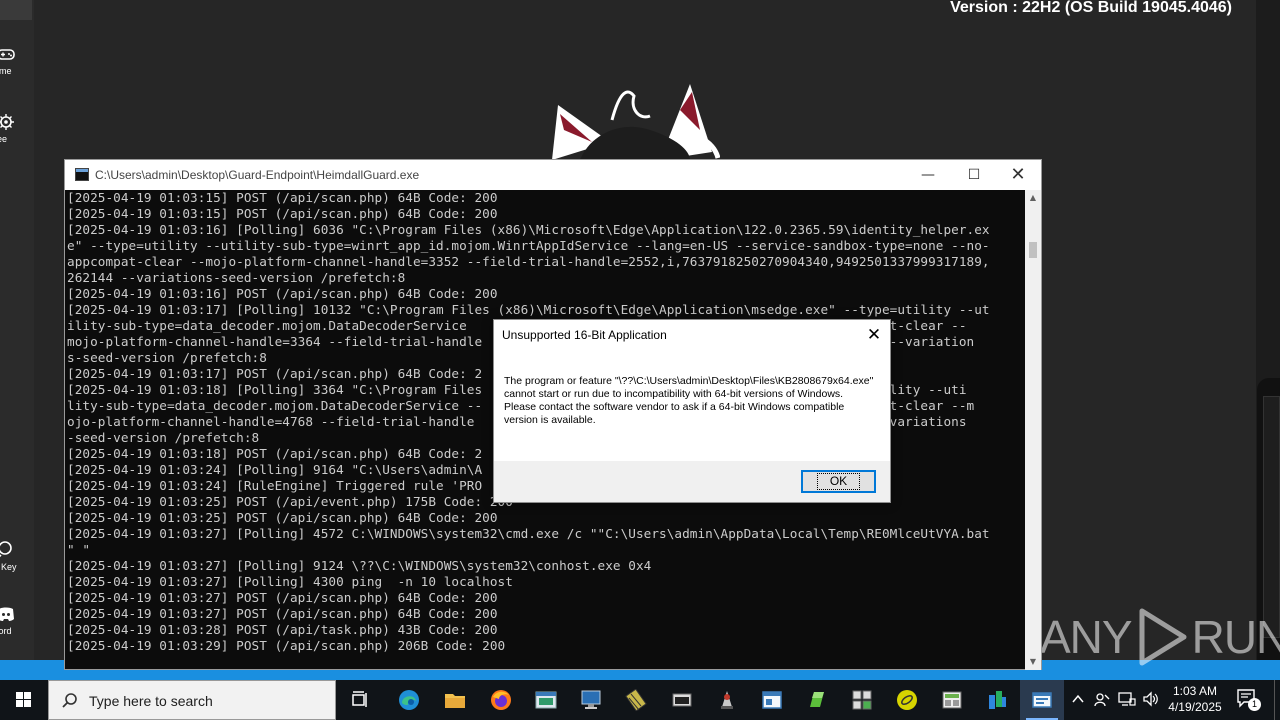 This screenshot has height=720, width=1280. Describe the element at coordinates (1102, 699) in the screenshot. I see `people-icon` at that location.